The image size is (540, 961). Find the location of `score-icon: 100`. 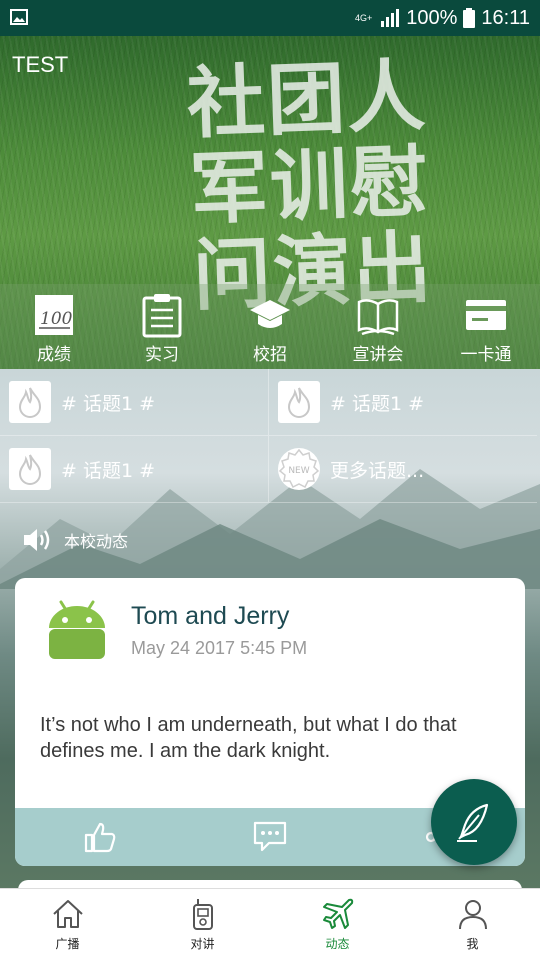

score-icon: 100 is located at coordinates (54, 315).